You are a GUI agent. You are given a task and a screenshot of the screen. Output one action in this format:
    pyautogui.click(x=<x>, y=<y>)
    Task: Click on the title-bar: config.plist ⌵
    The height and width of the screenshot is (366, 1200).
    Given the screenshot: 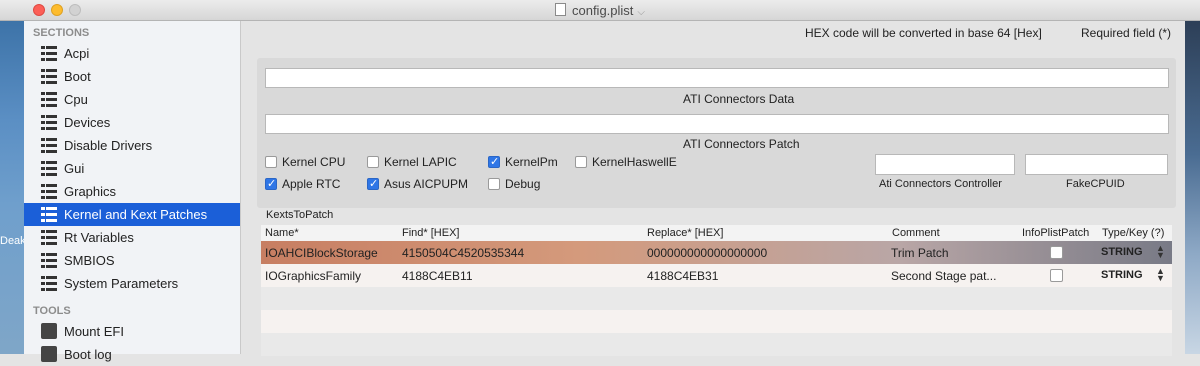 What is the action you would take?
    pyautogui.click(x=600, y=10)
    